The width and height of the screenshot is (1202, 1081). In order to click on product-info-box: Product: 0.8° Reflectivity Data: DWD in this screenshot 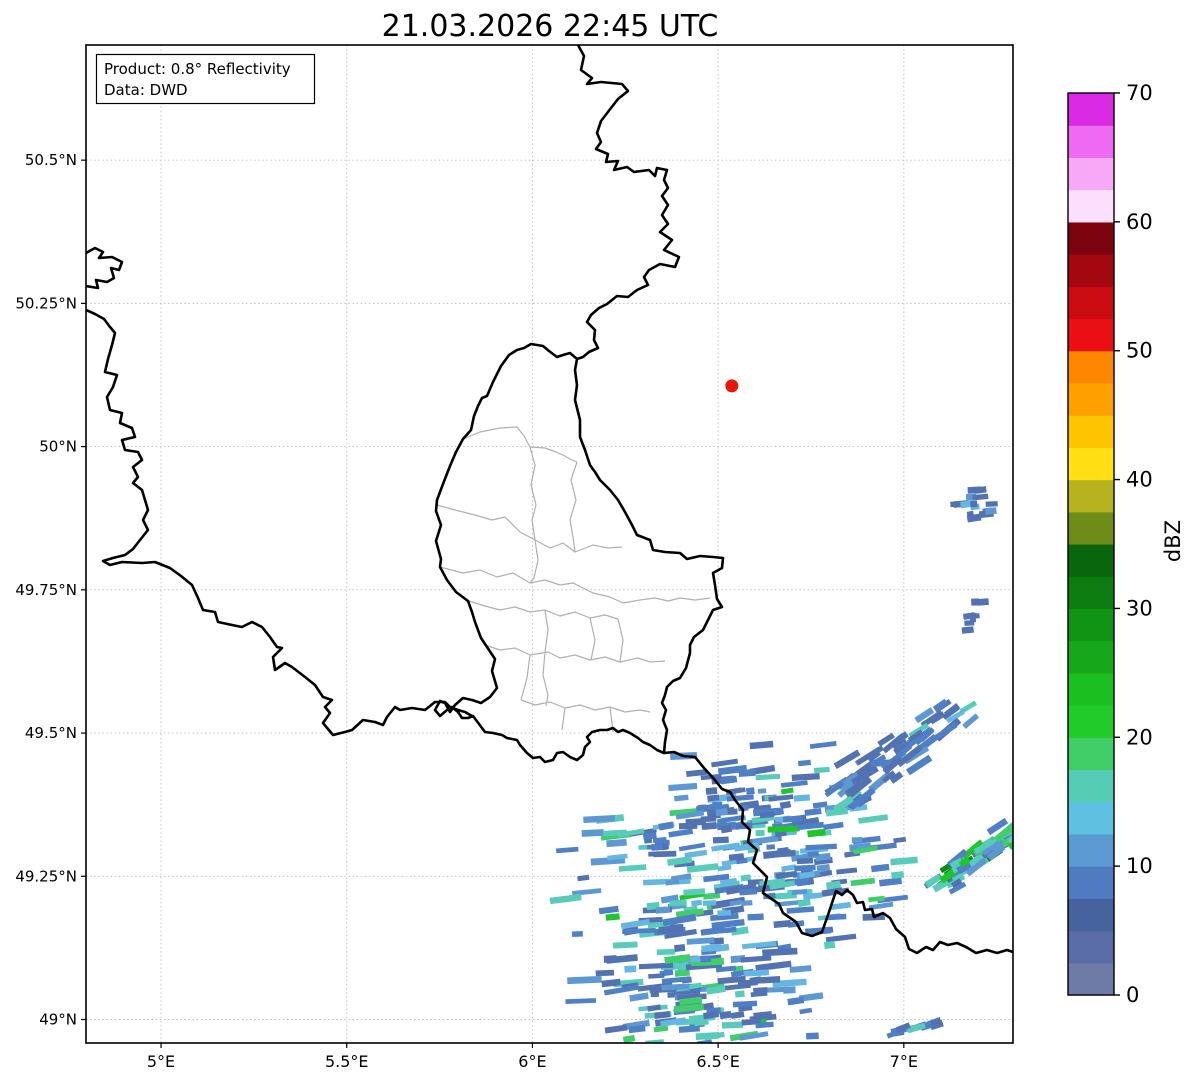, I will do `click(205, 79)`.